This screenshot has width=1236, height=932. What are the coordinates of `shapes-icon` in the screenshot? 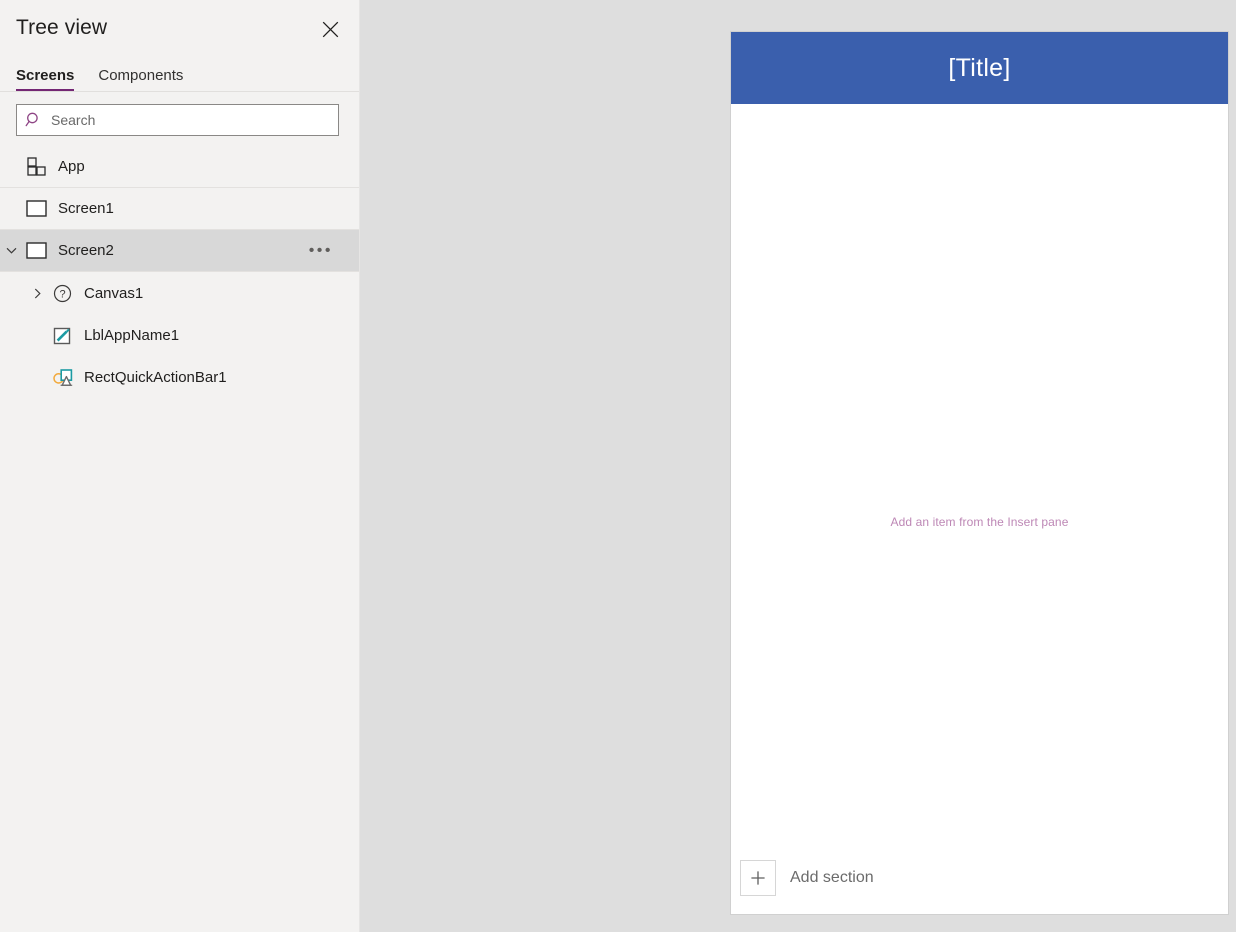 It's located at (62, 377).